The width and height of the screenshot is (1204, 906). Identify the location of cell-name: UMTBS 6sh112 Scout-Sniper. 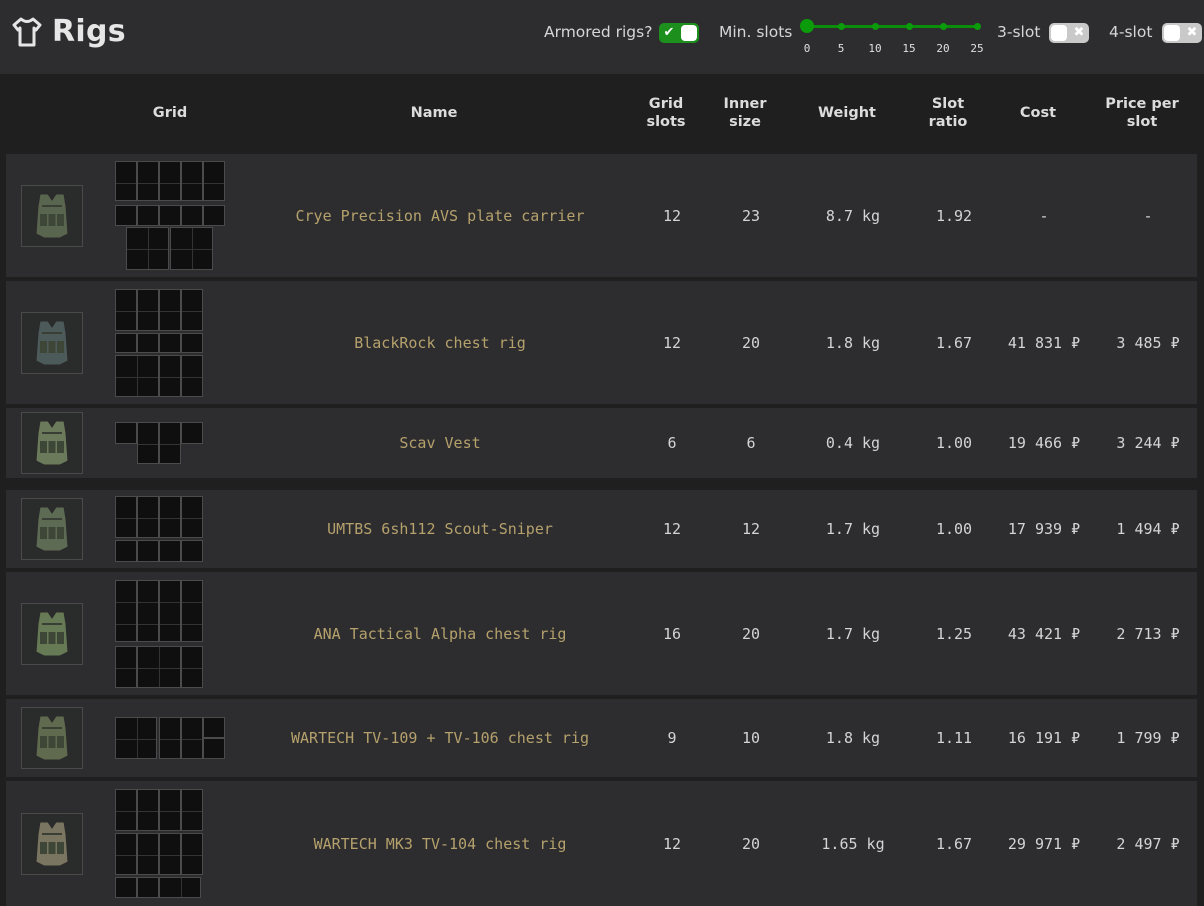
(440, 529).